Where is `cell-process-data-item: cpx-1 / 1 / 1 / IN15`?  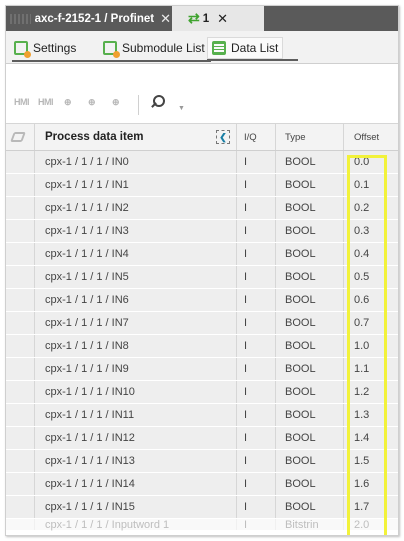
cell-process-data-item: cpx-1 / 1 / 1 / IN15 is located at coordinates (135, 507).